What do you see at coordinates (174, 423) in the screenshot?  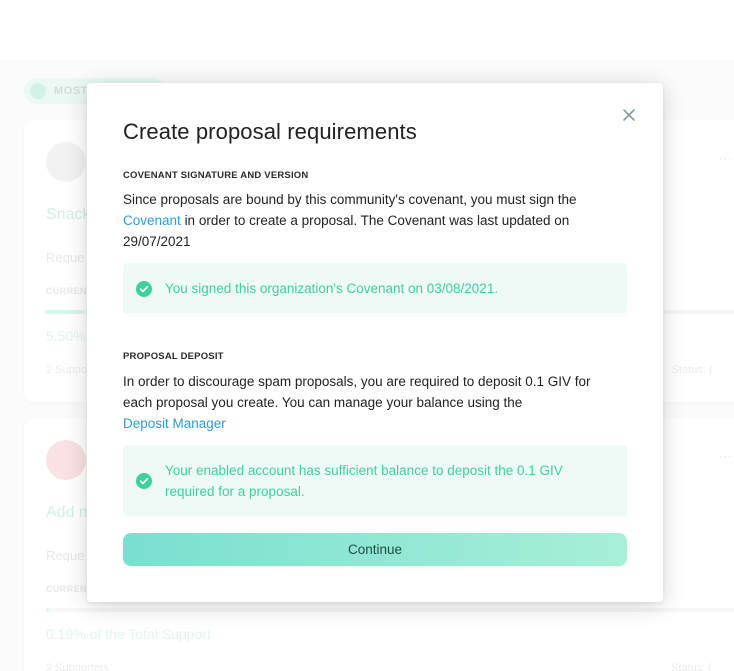 I see `deposit-manager-link: Deposit Manager` at bounding box center [174, 423].